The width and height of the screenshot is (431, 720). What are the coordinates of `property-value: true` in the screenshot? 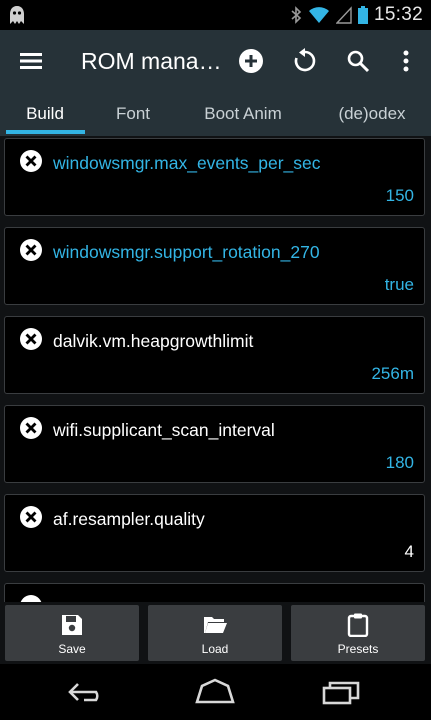 It's located at (399, 284).